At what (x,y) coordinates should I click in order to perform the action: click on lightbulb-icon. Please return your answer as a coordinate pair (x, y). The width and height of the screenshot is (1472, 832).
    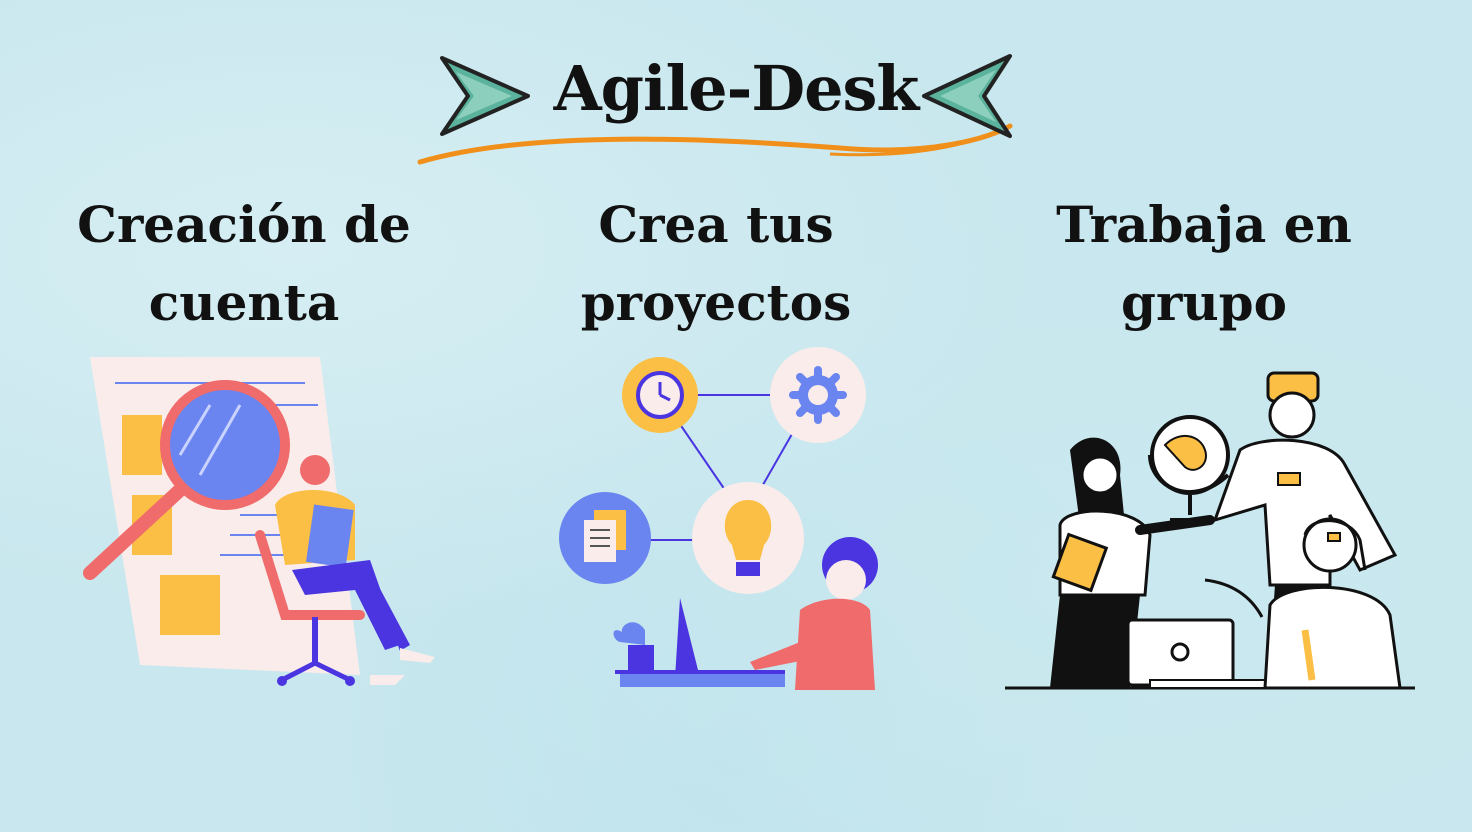
    Looking at the image, I should click on (748, 538).